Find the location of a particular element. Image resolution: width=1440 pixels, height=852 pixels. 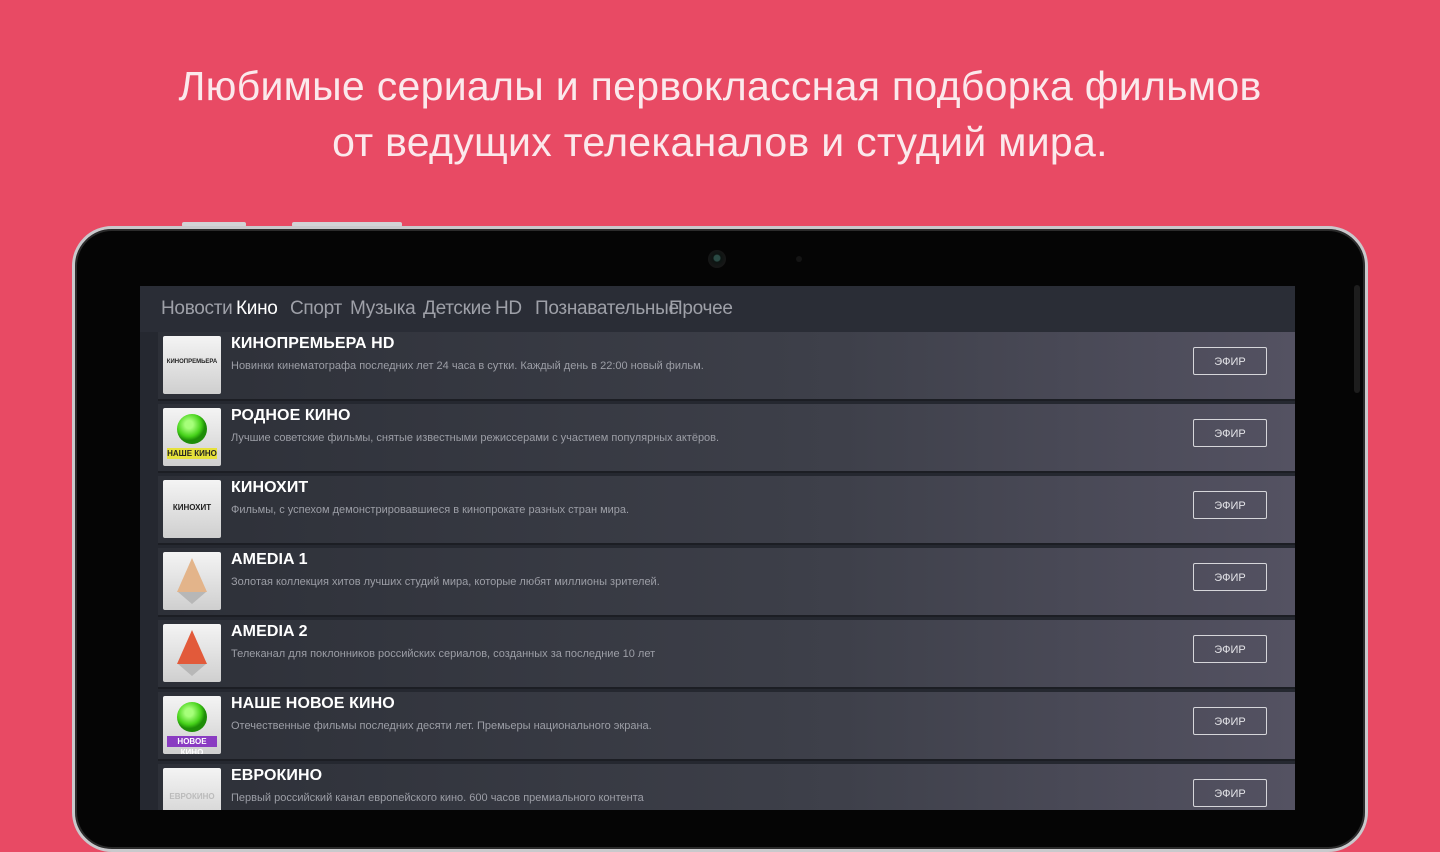

channel-title: РОДНОЕ КИНО is located at coordinates (291, 415).